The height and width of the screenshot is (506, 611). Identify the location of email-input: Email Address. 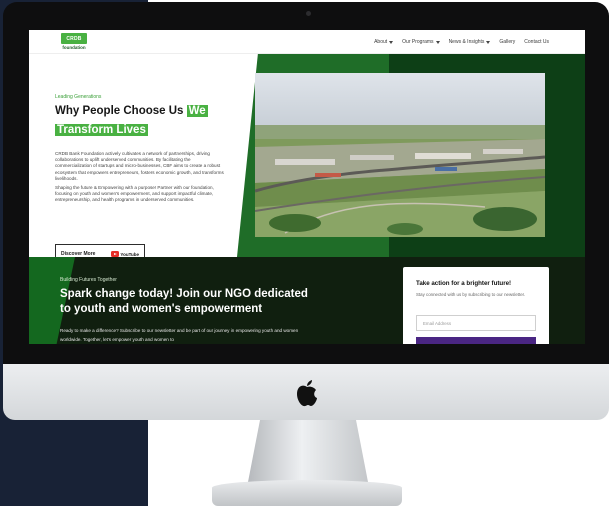
(476, 323).